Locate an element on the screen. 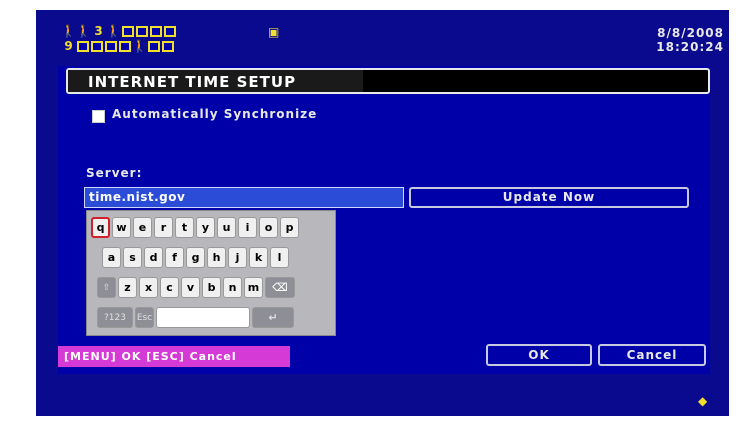 This screenshot has height=426, width=752. key-t: t is located at coordinates (184, 227).